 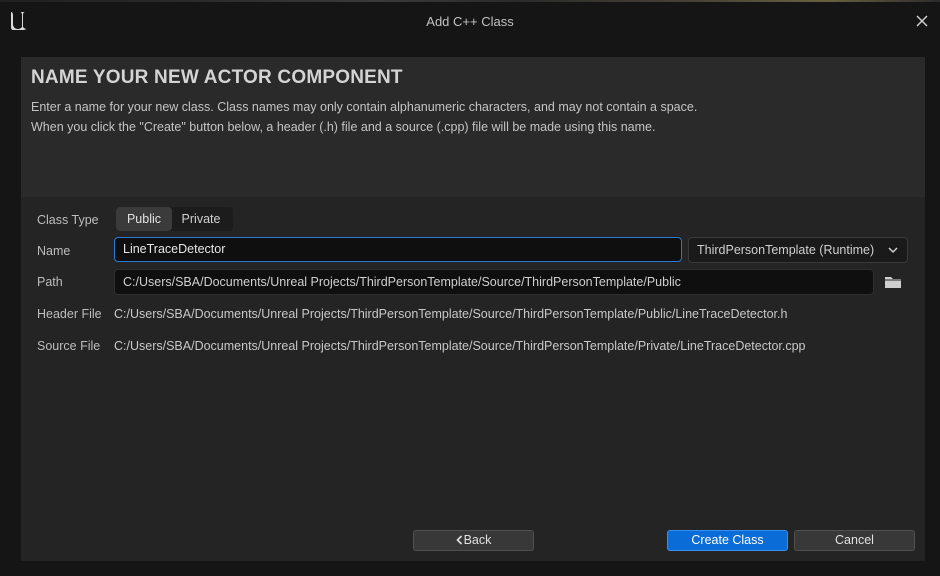 I want to click on close-icon, so click(x=922, y=21).